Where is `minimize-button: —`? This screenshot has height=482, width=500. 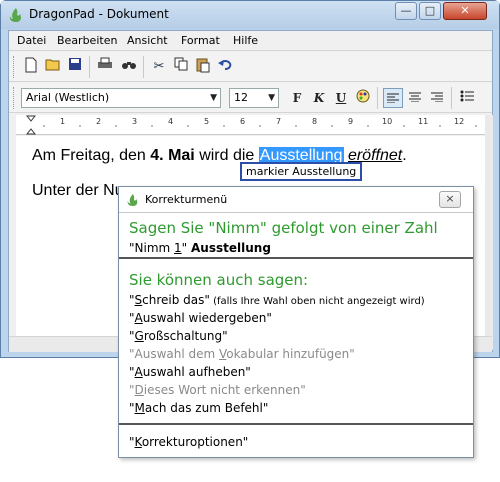 minimize-button: — is located at coordinates (406, 11).